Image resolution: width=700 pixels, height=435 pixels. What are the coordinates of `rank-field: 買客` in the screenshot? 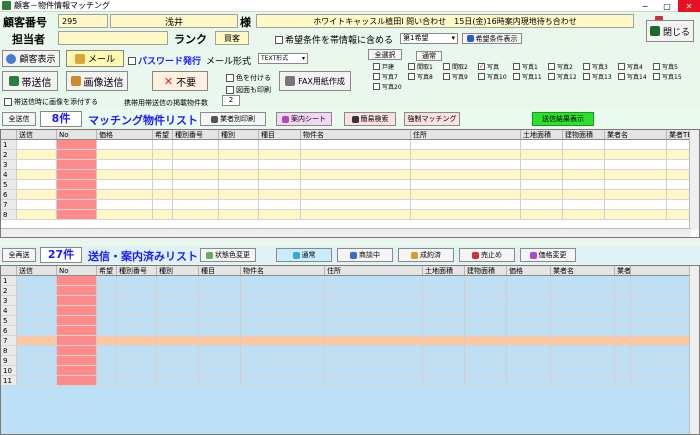 It's located at (232, 38).